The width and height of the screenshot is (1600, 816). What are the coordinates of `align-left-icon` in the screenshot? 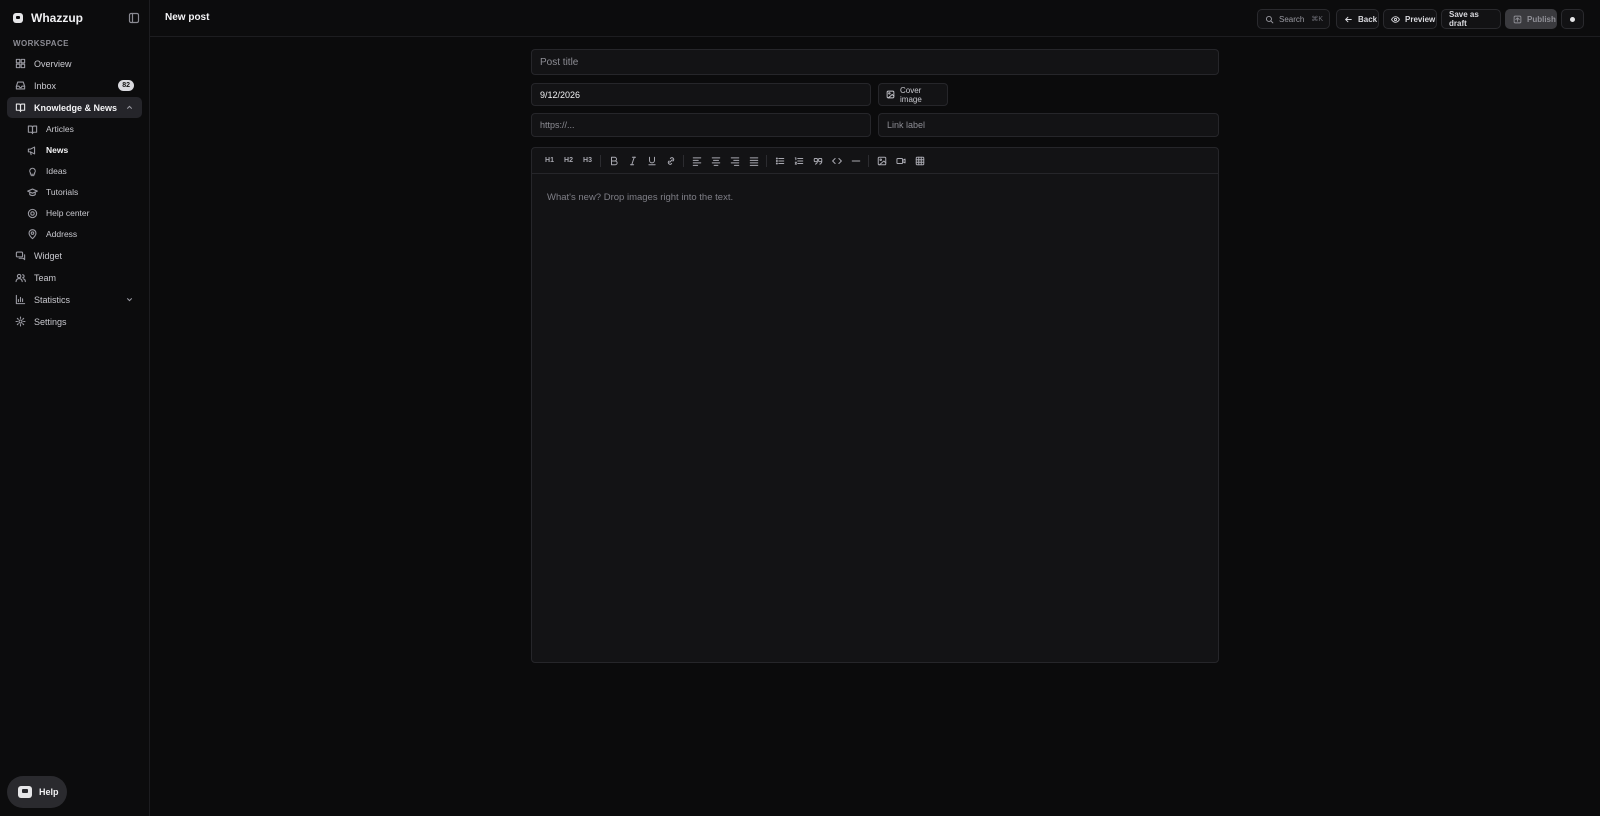 It's located at (696, 161).